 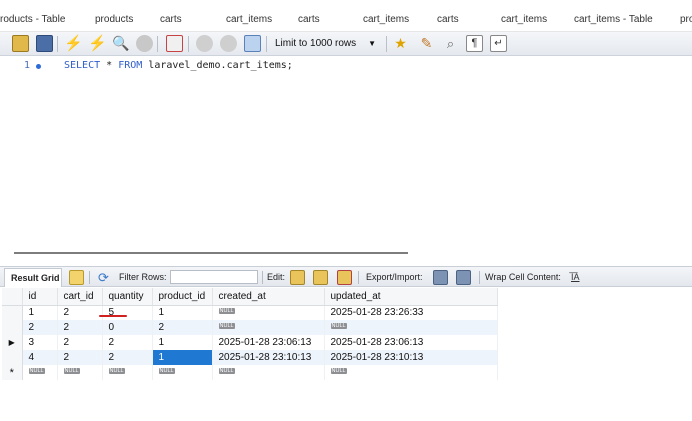 I want to click on autocommit-icon, so click(x=252, y=43).